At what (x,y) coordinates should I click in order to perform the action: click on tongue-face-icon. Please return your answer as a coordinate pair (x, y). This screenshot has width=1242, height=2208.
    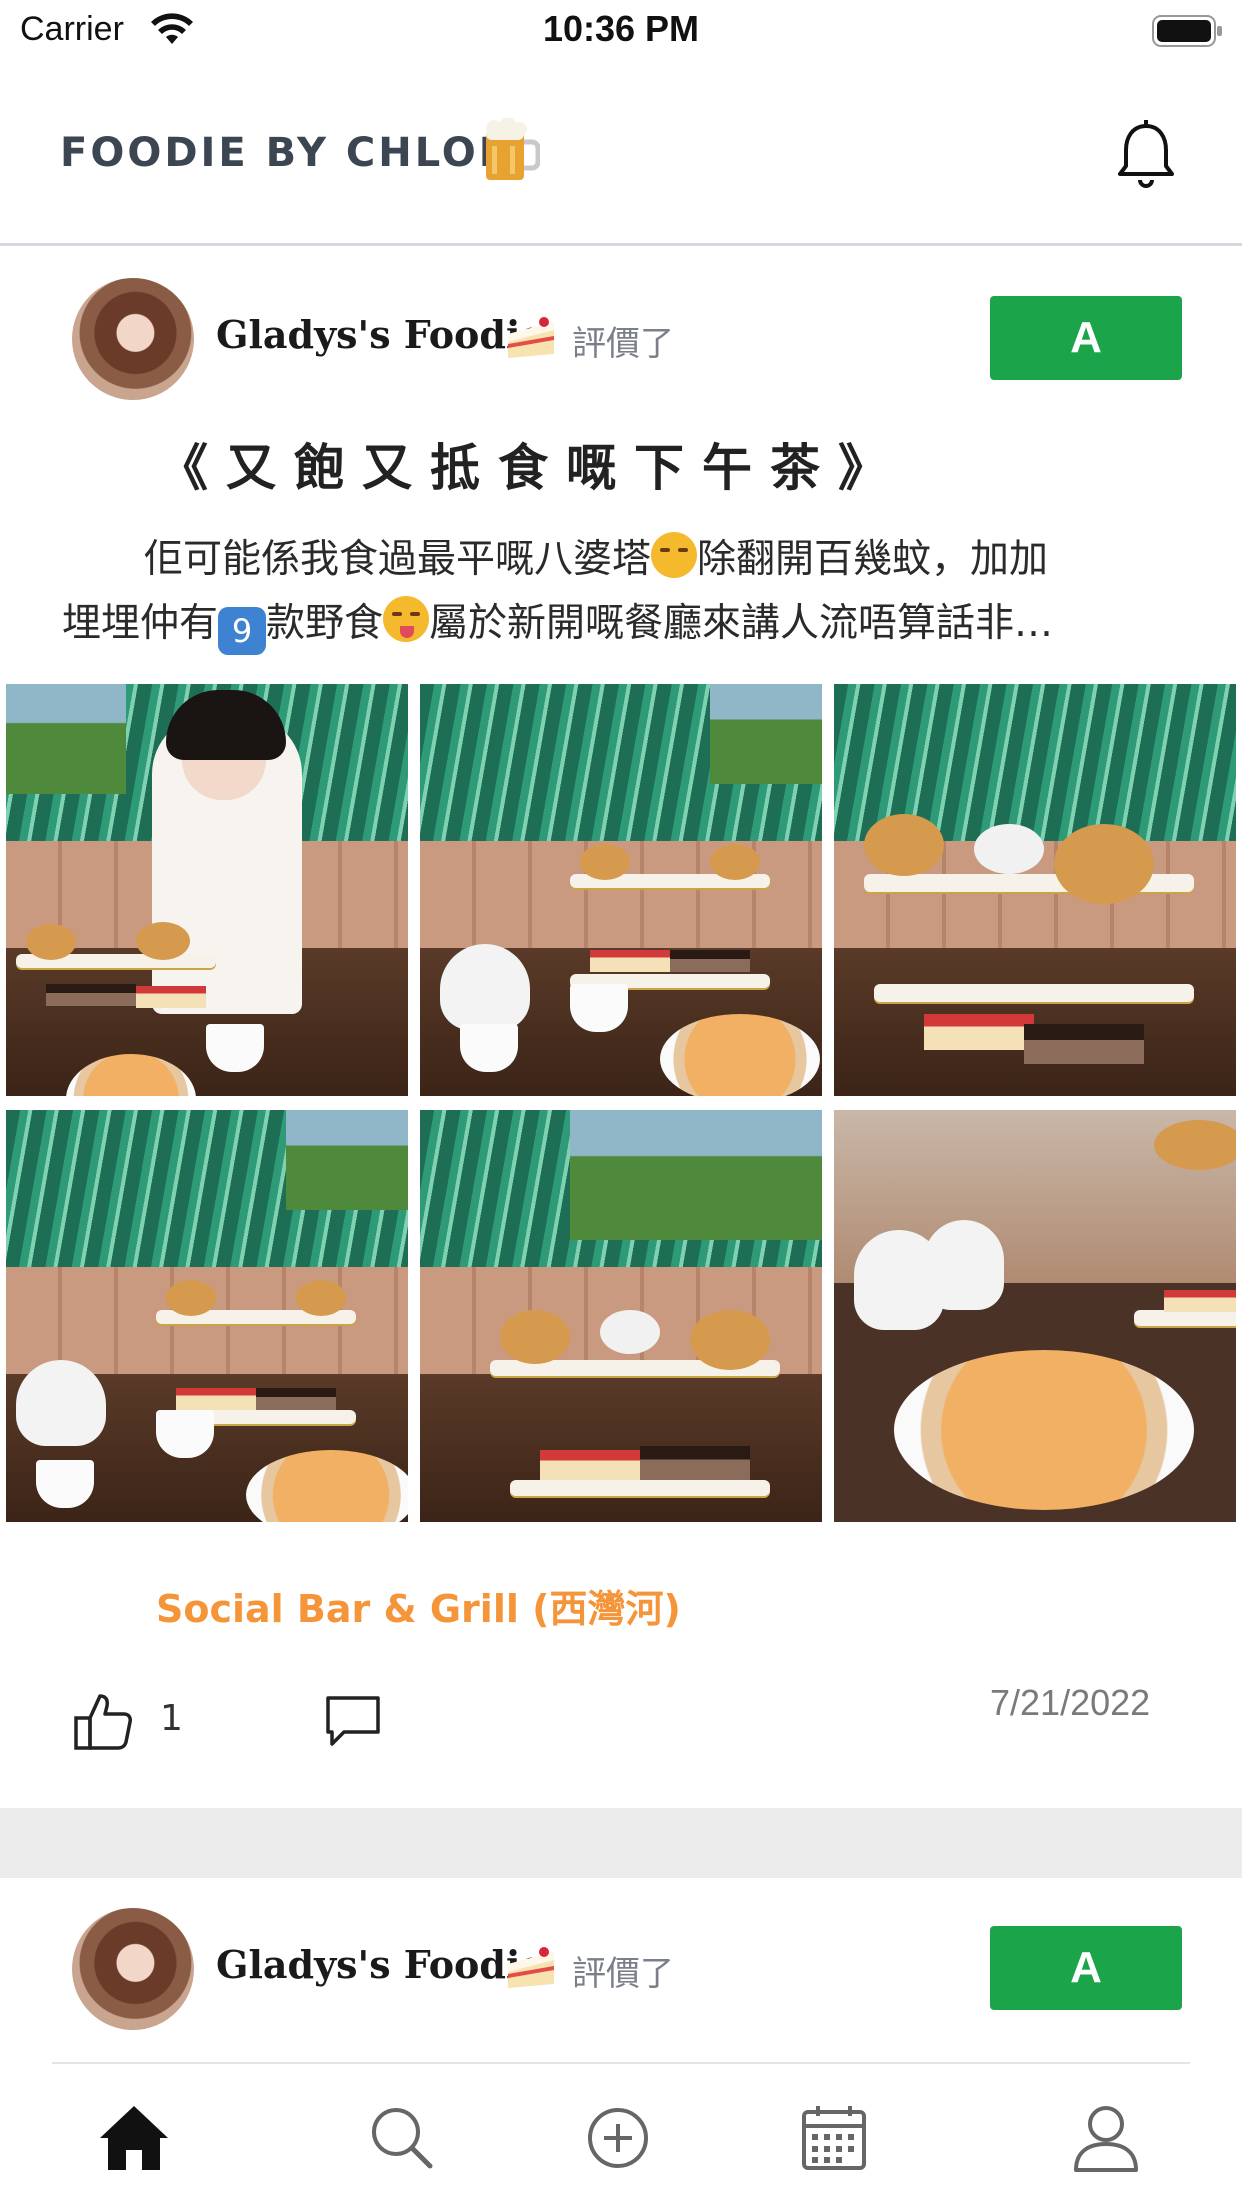
    Looking at the image, I should click on (406, 619).